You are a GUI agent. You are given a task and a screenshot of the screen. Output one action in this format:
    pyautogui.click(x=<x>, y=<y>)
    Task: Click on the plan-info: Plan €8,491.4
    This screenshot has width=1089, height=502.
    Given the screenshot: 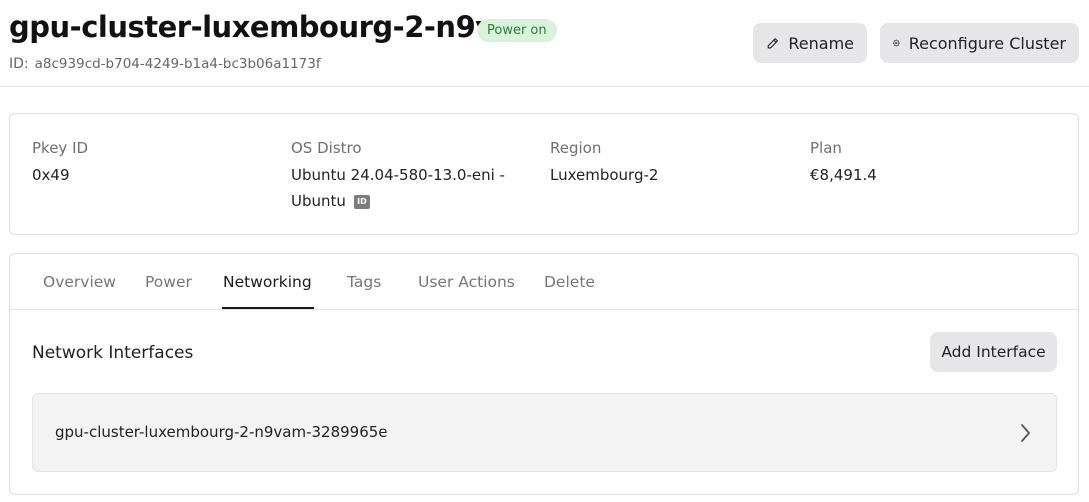 What is the action you would take?
    pyautogui.click(x=843, y=163)
    